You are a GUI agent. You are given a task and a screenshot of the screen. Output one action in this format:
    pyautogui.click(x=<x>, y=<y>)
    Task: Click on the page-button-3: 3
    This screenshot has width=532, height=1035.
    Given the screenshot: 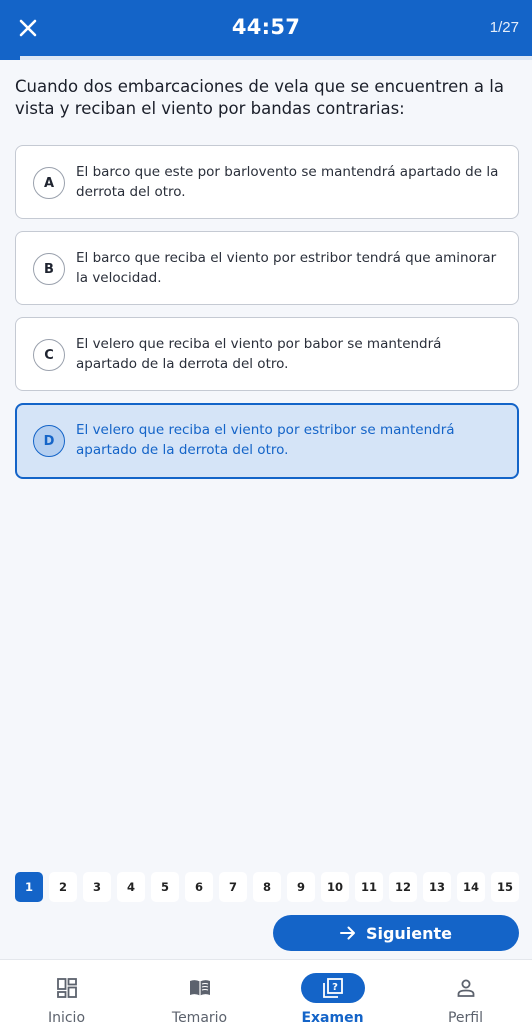 What is the action you would take?
    pyautogui.click(x=97, y=887)
    